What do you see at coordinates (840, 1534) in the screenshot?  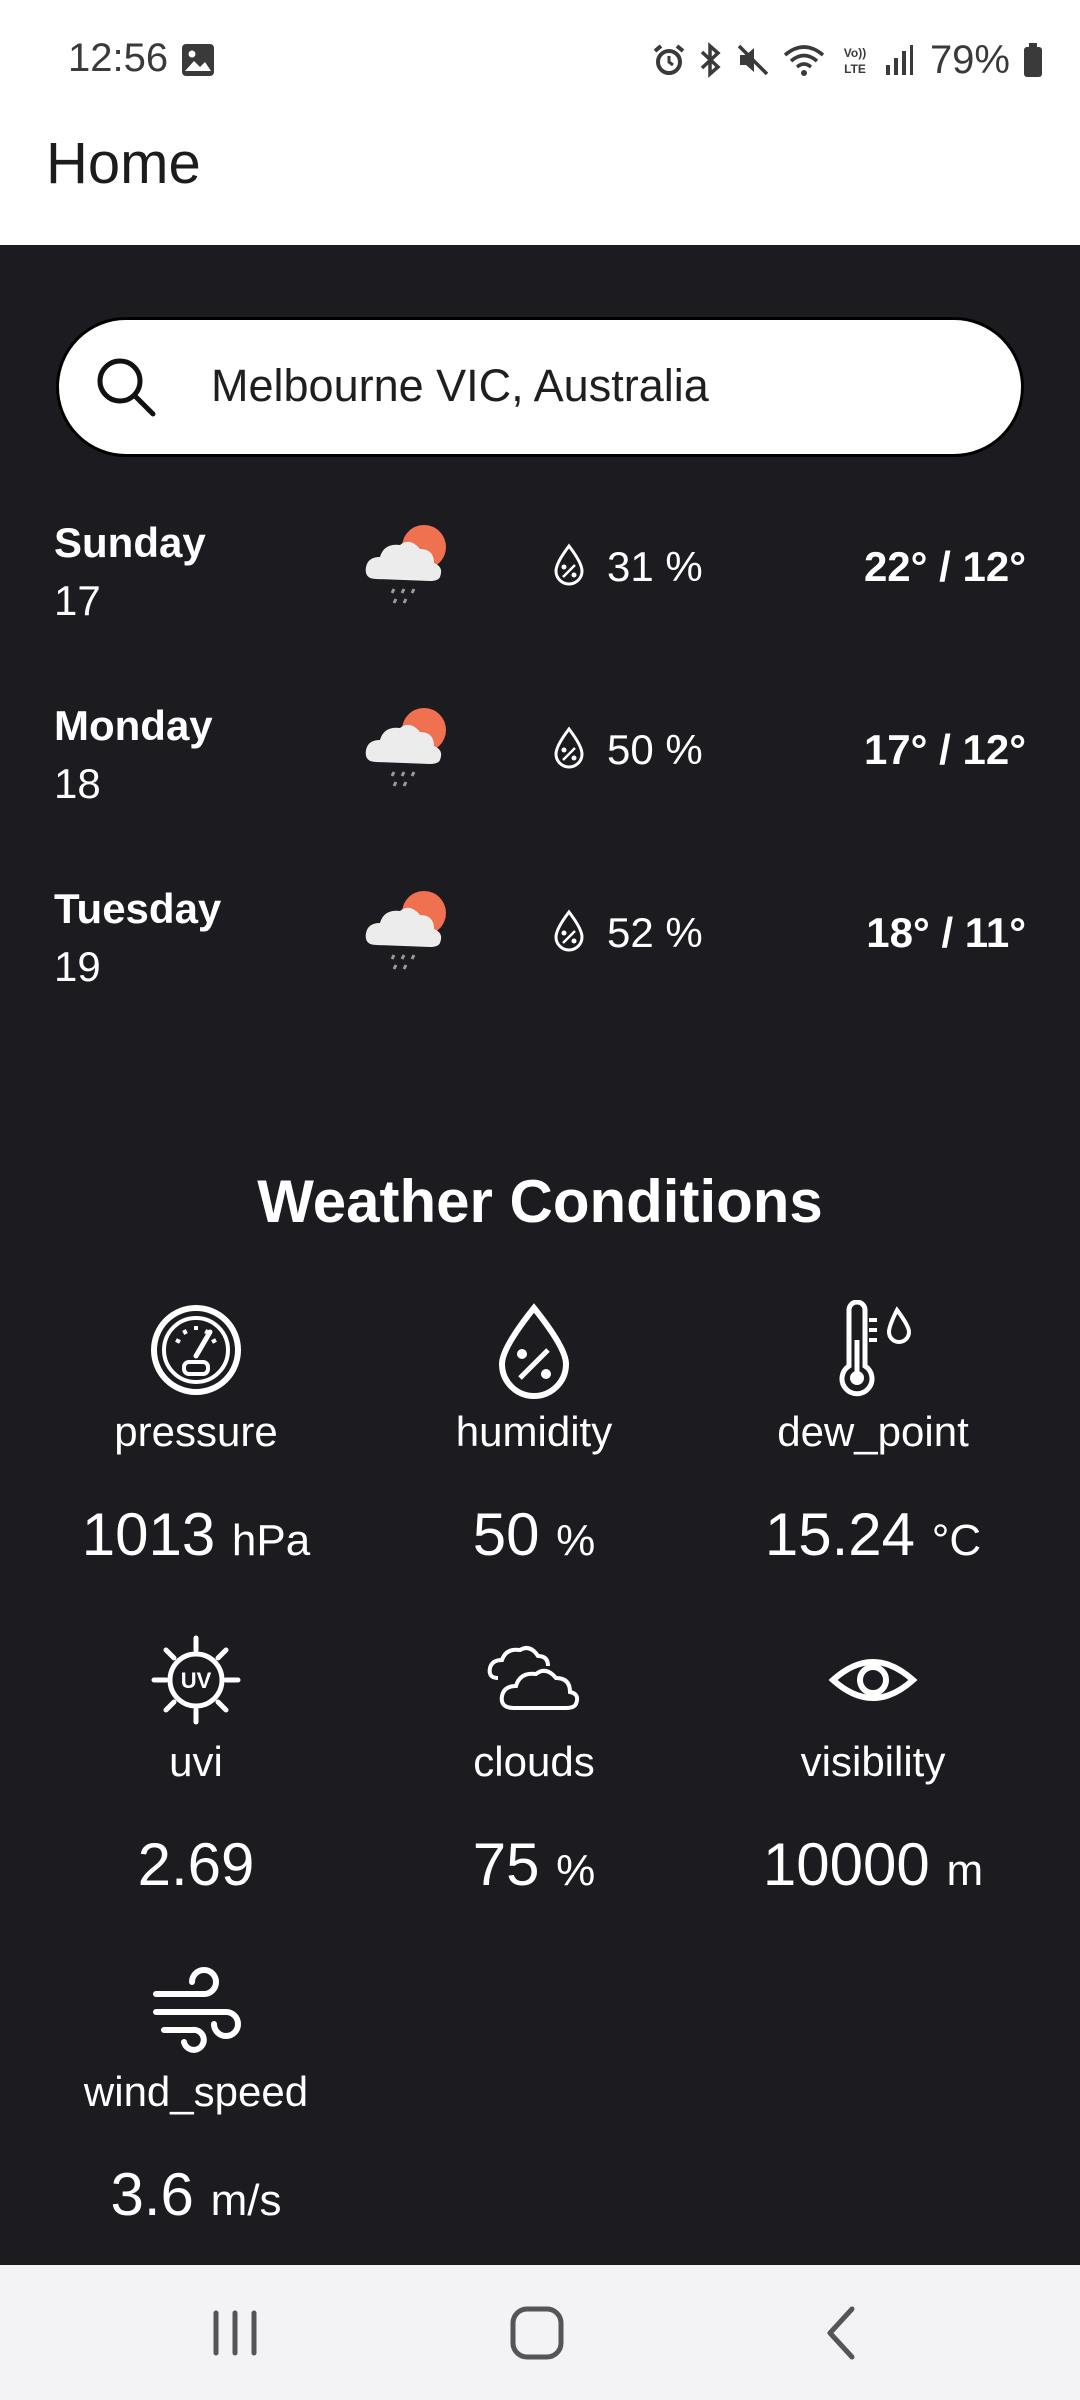 I see `condition-number: 15.24` at bounding box center [840, 1534].